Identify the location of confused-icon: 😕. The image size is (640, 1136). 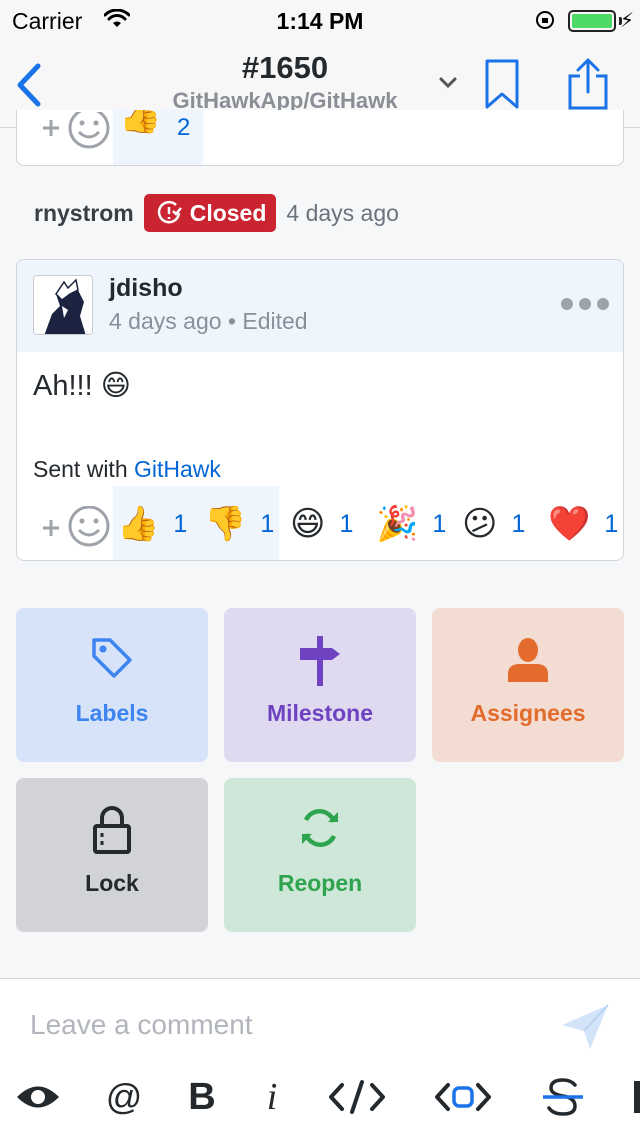
(480, 524).